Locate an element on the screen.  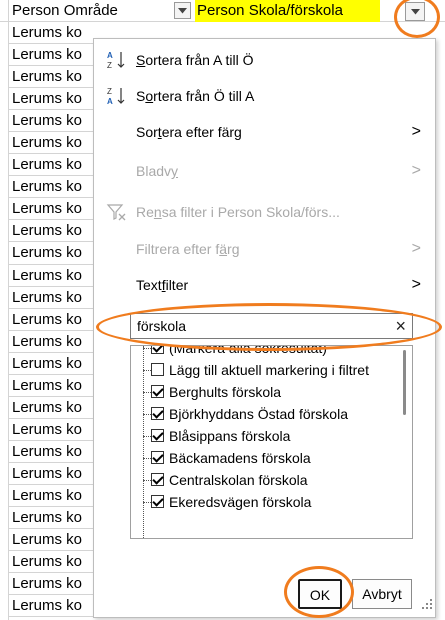
menu-item-filter-by-color: Filtrera efter färg > is located at coordinates (264, 249).